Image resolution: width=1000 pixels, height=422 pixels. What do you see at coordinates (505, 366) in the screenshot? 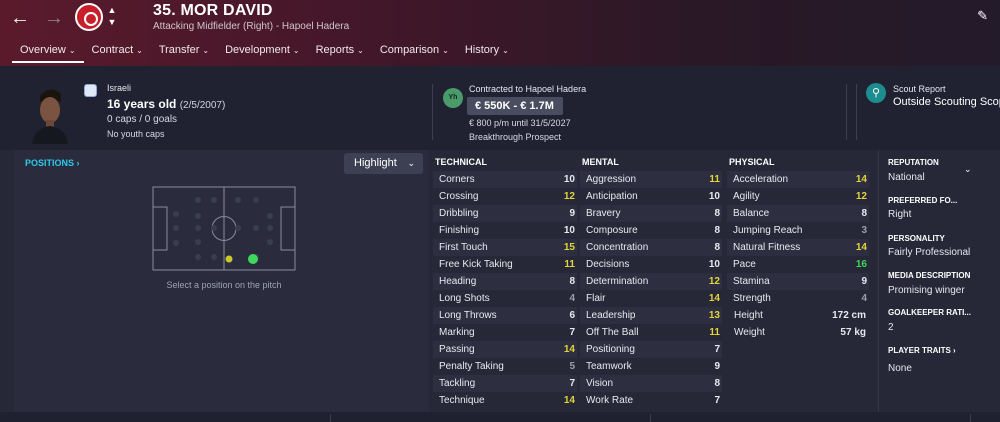
I see `attr-row: Penalty Taking 5` at bounding box center [505, 366].